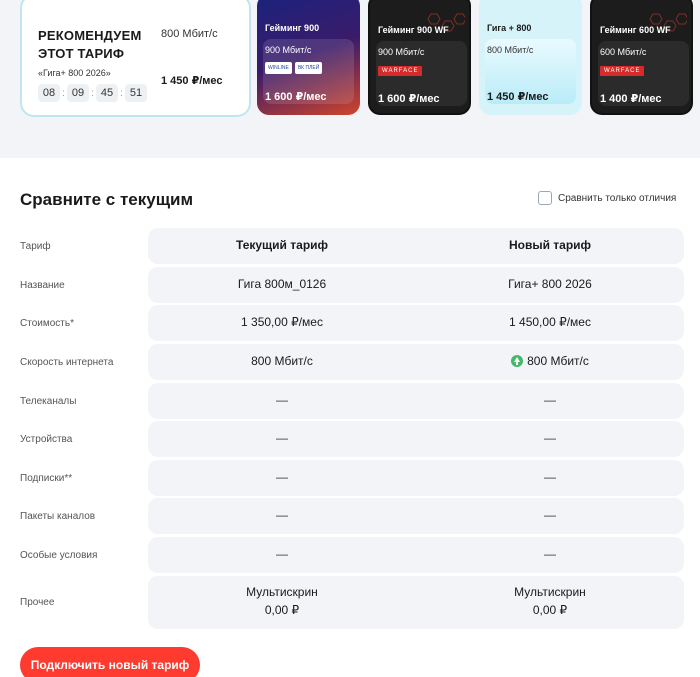 This screenshot has height=677, width=700. Describe the element at coordinates (189, 34) in the screenshot. I see `recommended-speed: 800 Мбит/с` at that location.